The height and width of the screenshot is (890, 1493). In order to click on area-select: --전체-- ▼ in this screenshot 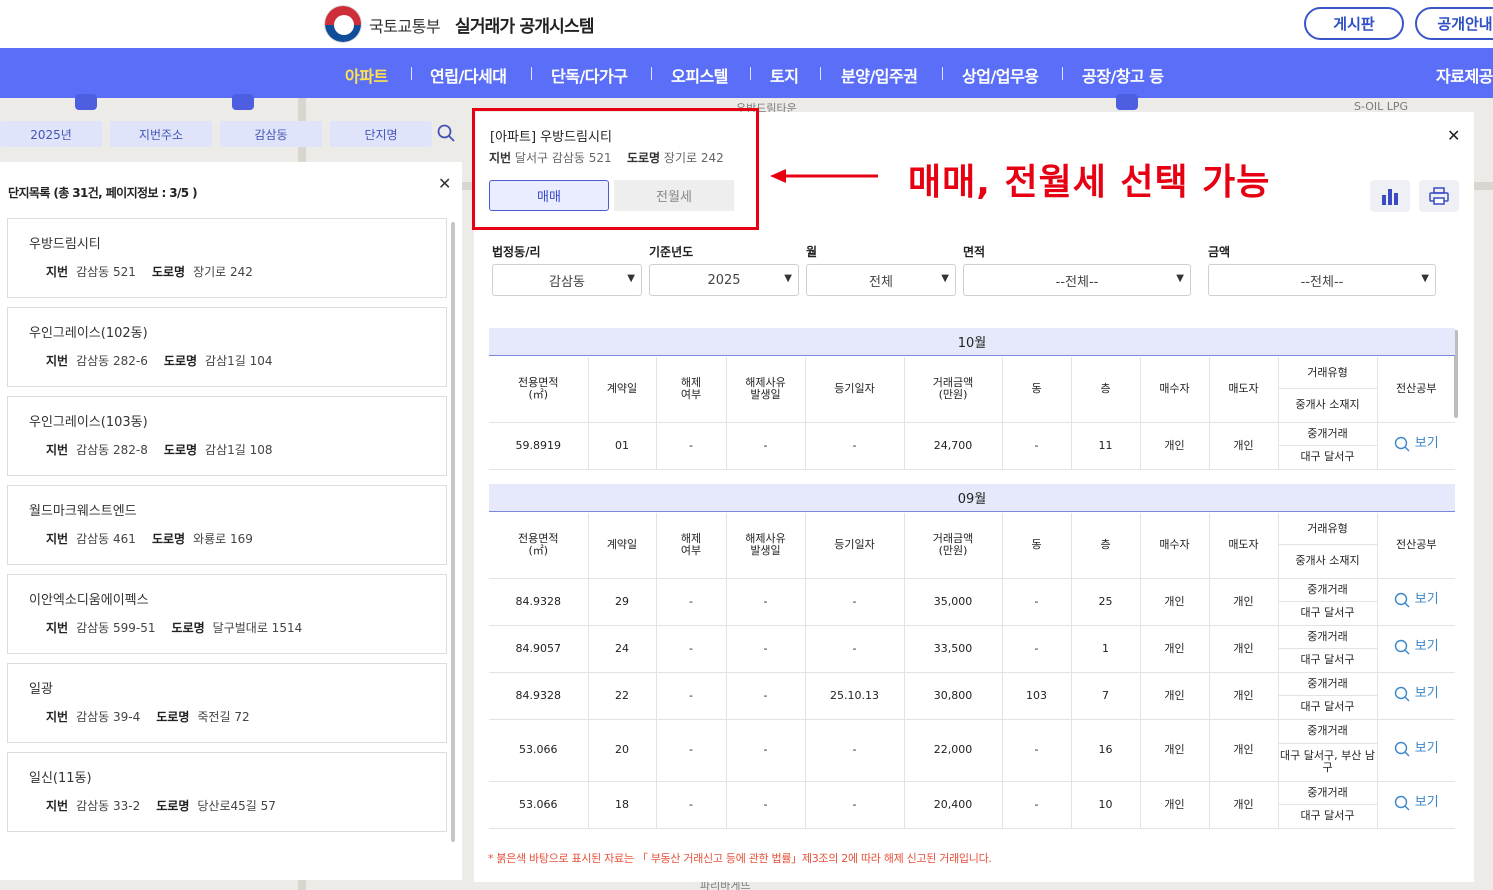, I will do `click(1077, 280)`.